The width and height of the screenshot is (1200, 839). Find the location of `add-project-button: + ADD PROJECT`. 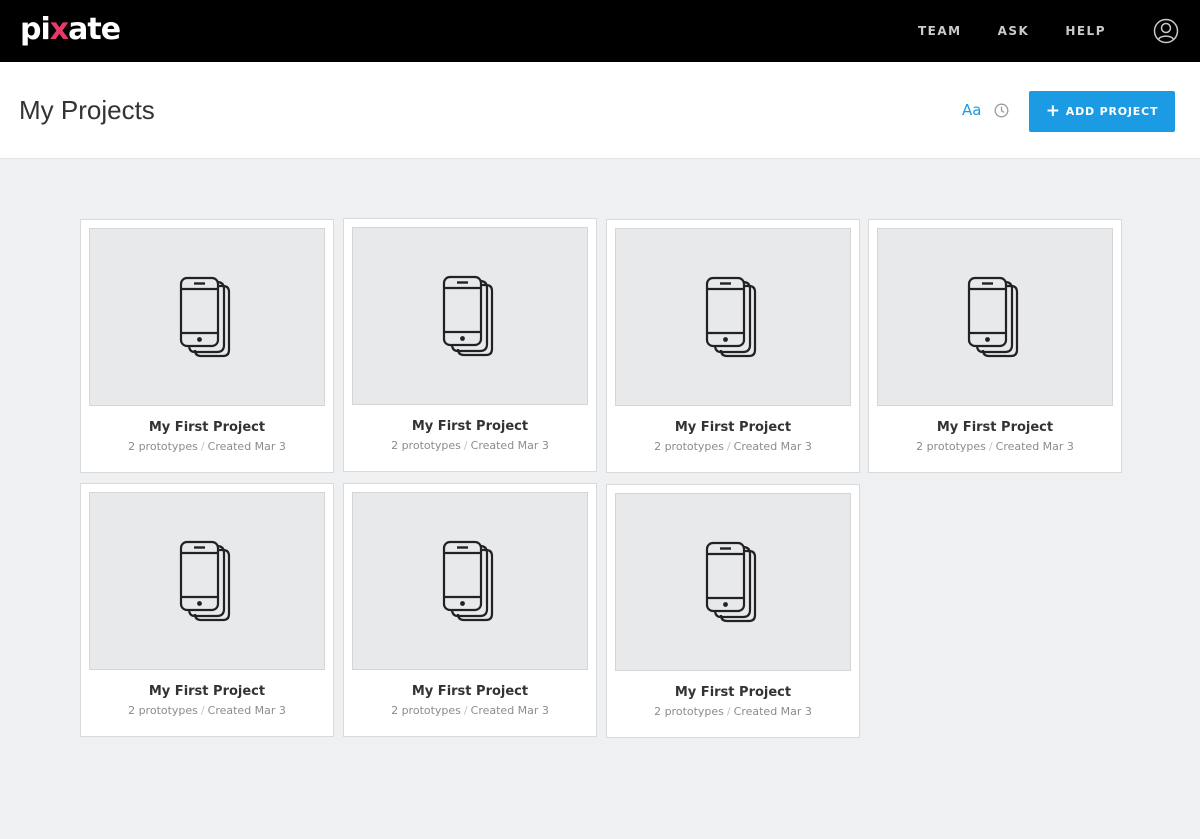

add-project-button: + ADD PROJECT is located at coordinates (1102, 111).